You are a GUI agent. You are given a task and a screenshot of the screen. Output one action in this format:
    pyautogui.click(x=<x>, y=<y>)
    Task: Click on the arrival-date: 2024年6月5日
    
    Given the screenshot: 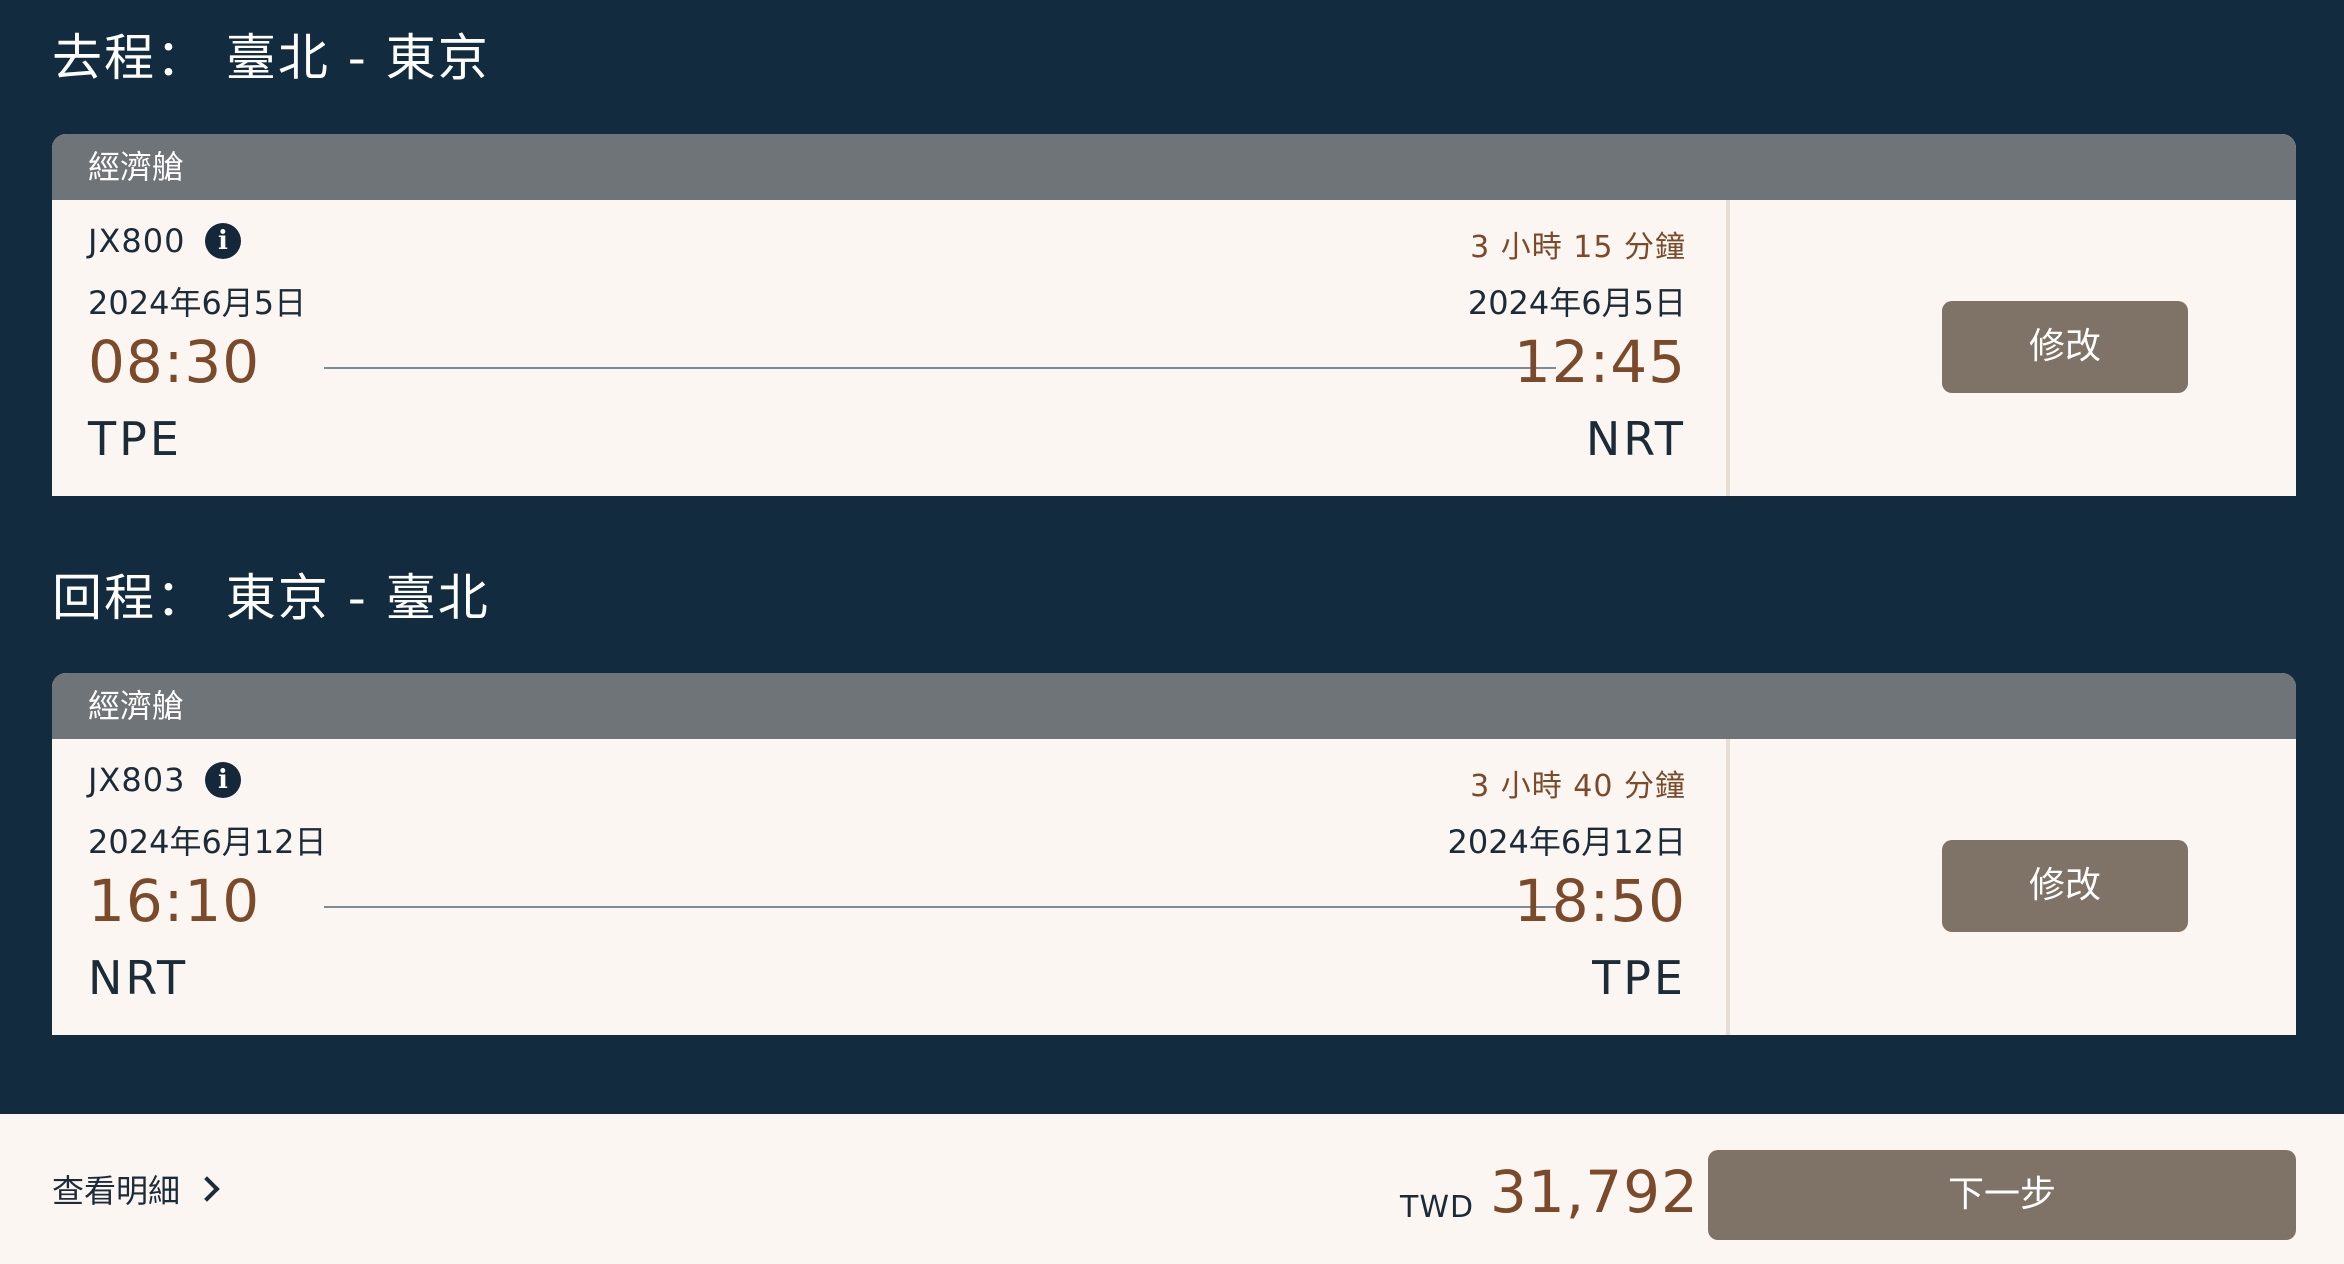 What is the action you would take?
    pyautogui.click(x=1576, y=303)
    